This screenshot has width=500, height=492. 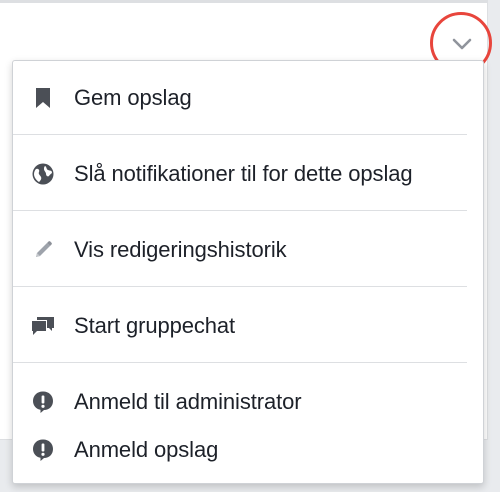 I want to click on menu-item-label: Anmeld opslag, so click(x=146, y=449).